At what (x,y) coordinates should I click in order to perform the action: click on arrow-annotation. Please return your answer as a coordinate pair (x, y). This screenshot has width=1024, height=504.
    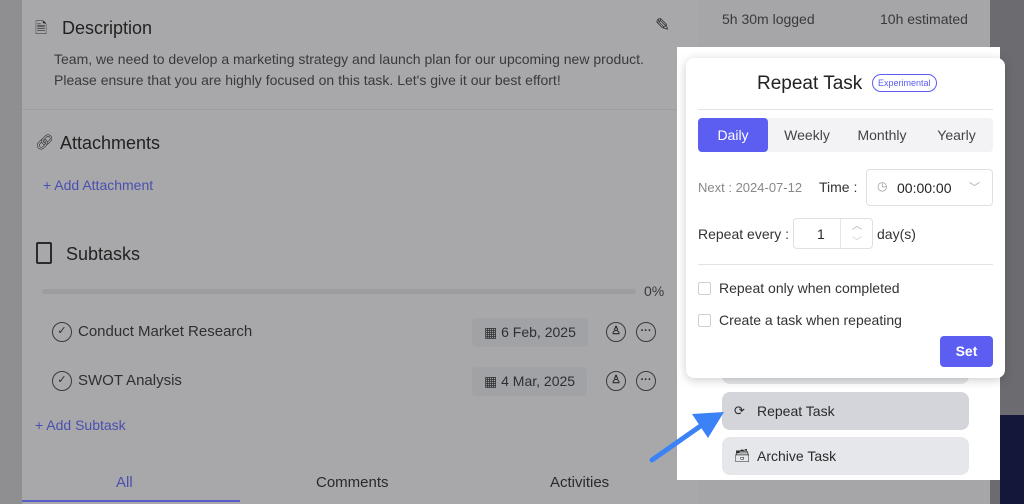
    Looking at the image, I should click on (686, 437).